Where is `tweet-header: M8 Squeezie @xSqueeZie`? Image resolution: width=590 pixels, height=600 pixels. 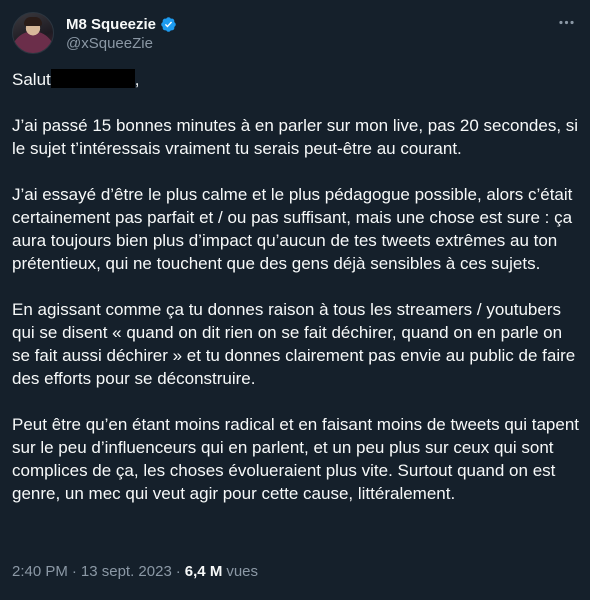
tweet-header: M8 Squeezie @xSqueeZie is located at coordinates (94, 33).